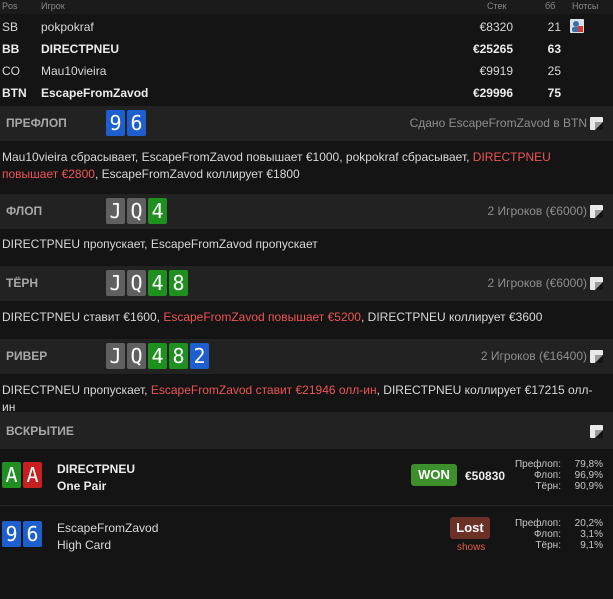  I want to click on equity-value: 79,8%, so click(588, 464).